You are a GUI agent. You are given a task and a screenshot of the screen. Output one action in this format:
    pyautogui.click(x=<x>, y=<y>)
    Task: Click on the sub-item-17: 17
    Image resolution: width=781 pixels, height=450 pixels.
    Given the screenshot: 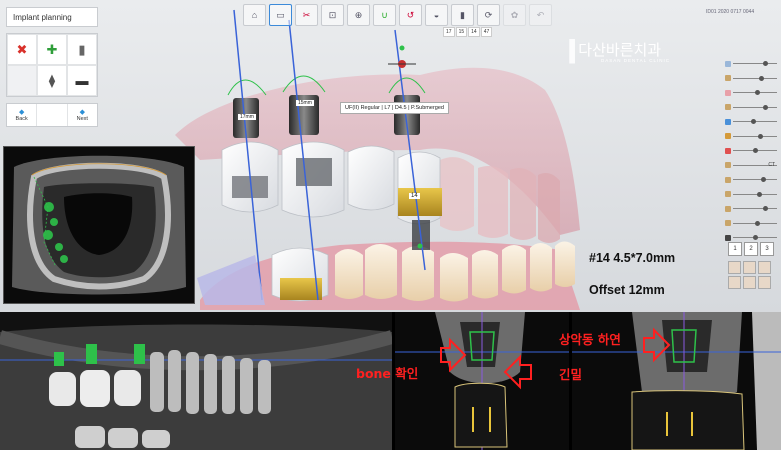 What is the action you would take?
    pyautogui.click(x=449, y=32)
    